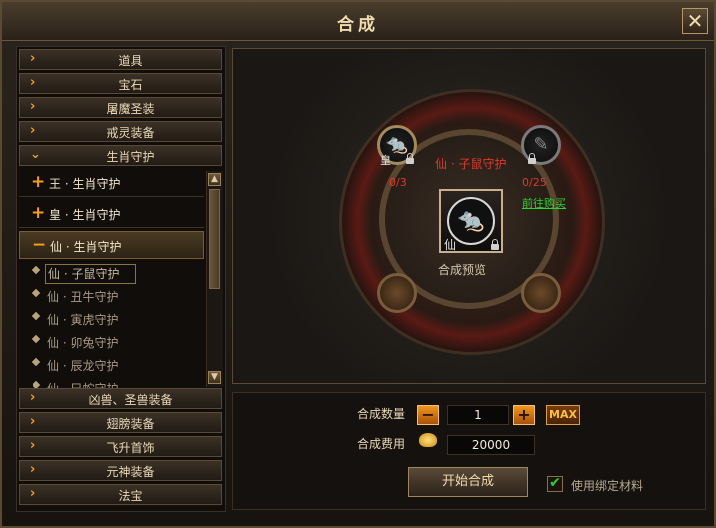 This screenshot has width=716, height=528. I want to click on subgroup-wang: + 王 · 生肖守护, so click(111, 183).